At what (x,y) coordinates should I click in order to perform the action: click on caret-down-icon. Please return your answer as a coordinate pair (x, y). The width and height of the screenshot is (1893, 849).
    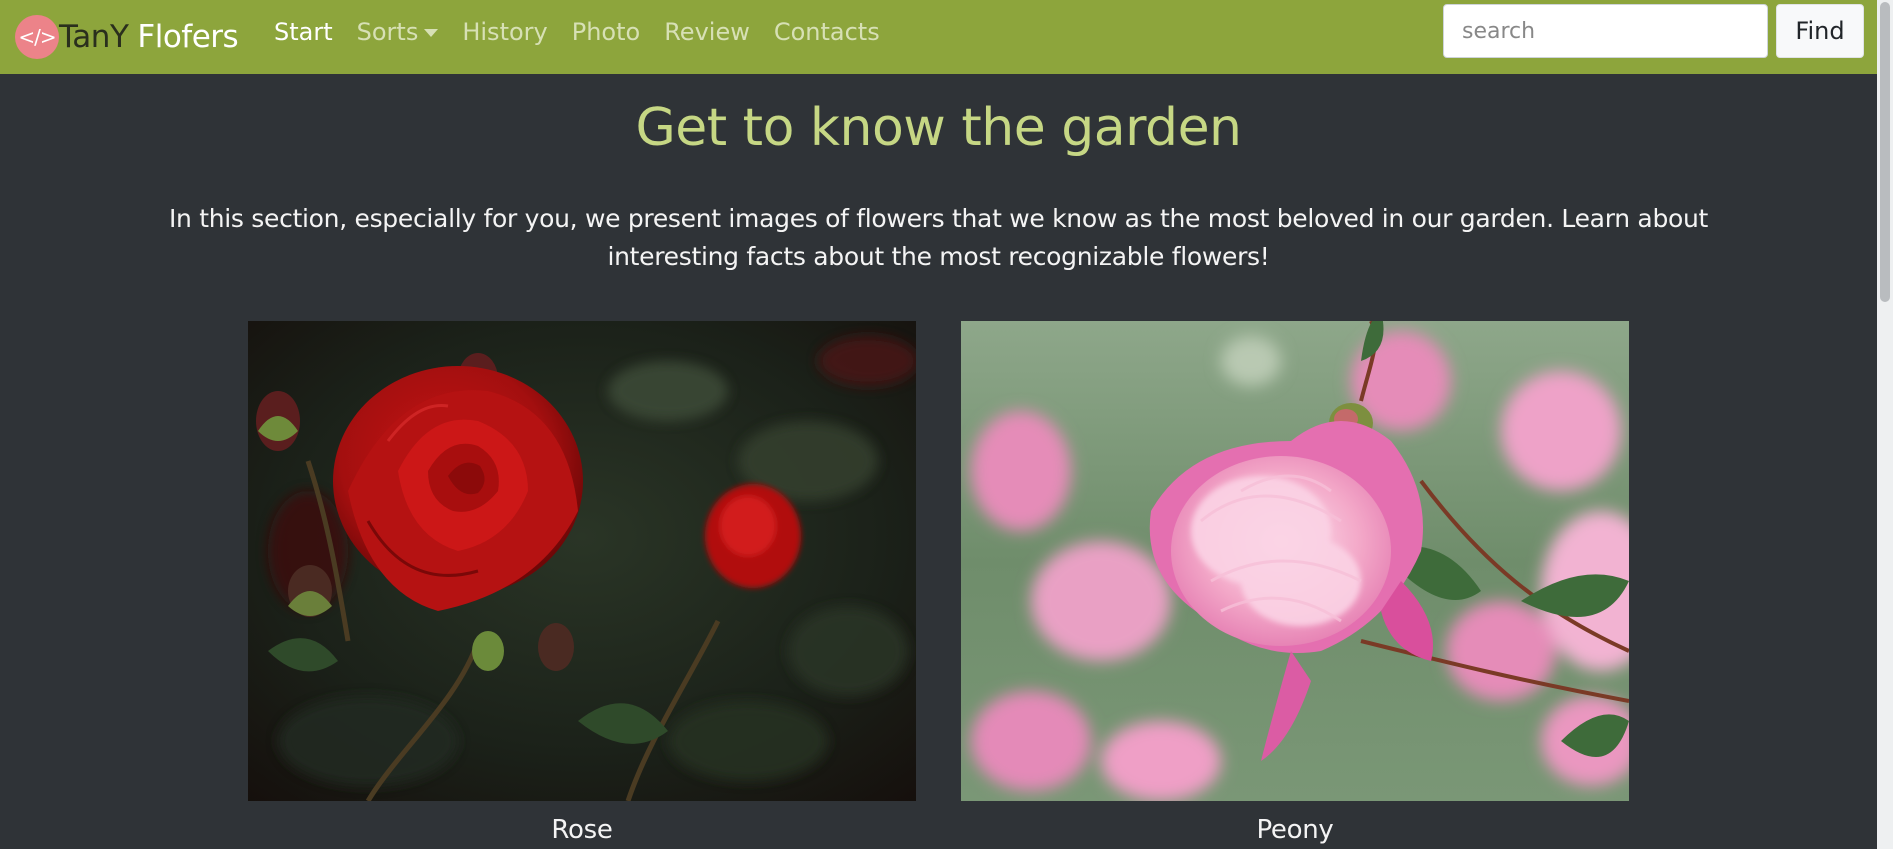
    Looking at the image, I should click on (431, 33).